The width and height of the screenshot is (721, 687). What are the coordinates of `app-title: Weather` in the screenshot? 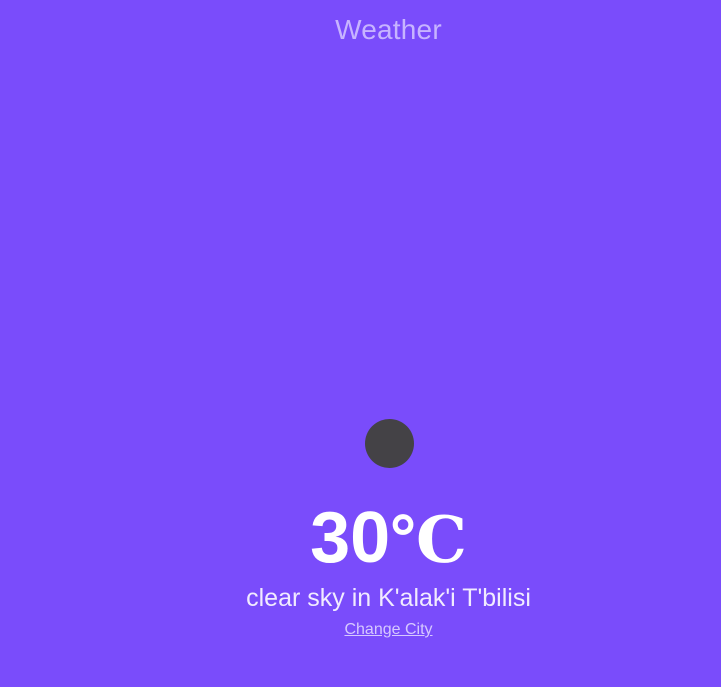 It's located at (388, 29).